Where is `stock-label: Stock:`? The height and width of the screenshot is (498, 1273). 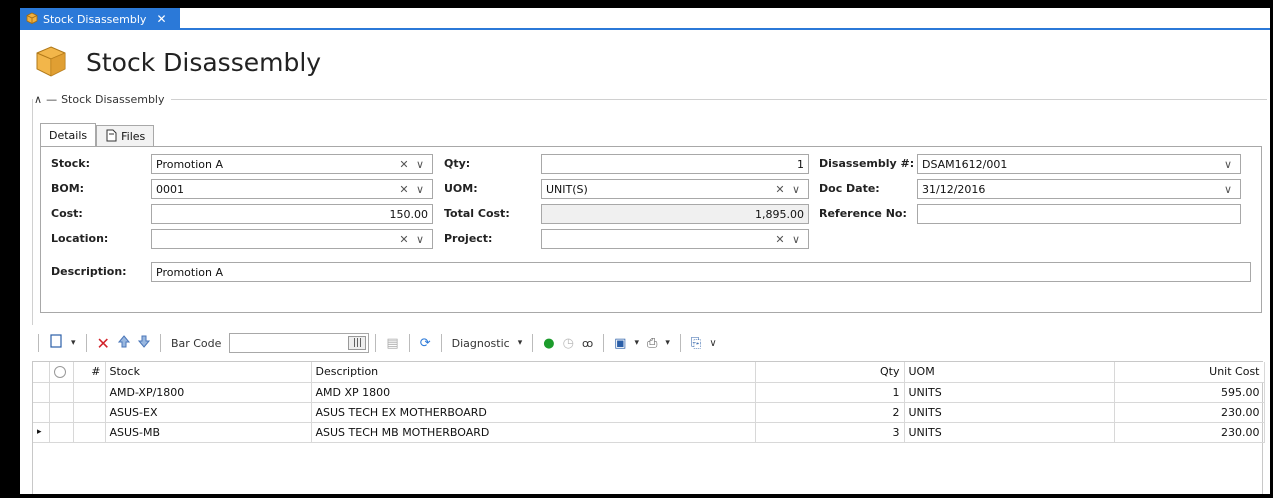 stock-label: Stock: is located at coordinates (70, 163).